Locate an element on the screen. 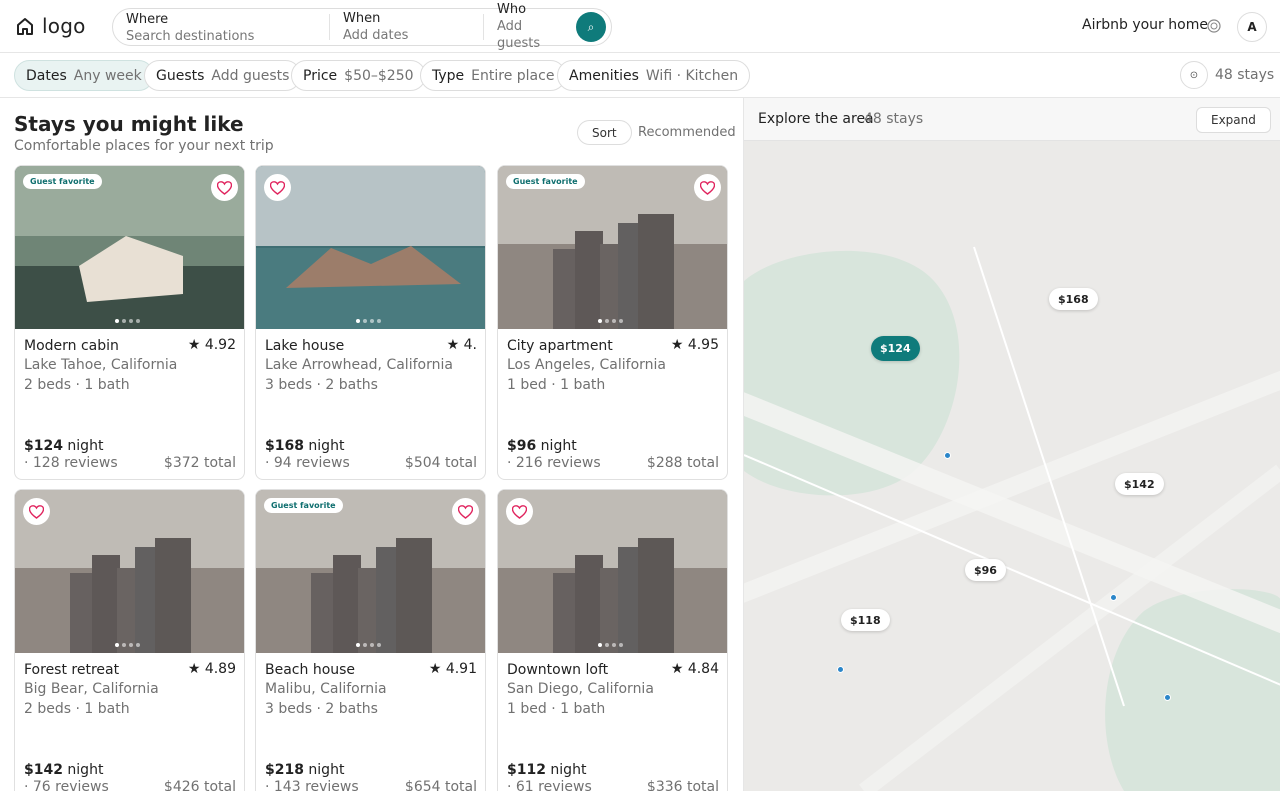 This screenshot has height=791, width=1280. when-value: Add dates is located at coordinates (406, 35).